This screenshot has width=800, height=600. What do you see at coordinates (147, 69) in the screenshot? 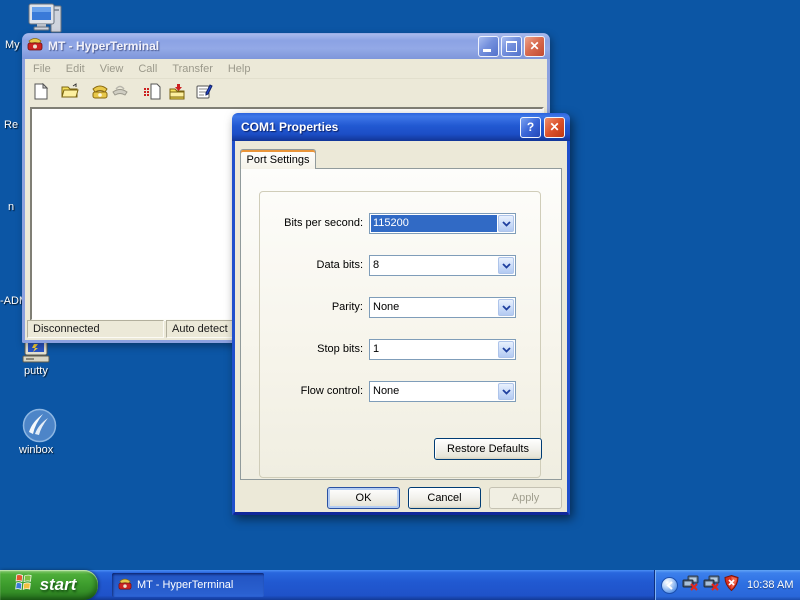
I see `menu-item-call: Call` at bounding box center [147, 69].